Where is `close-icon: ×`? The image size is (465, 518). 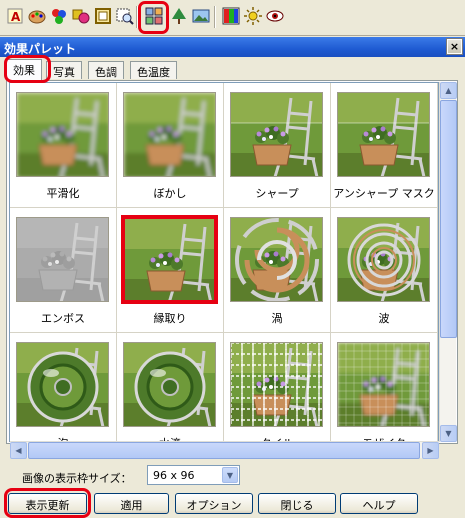 close-icon: × is located at coordinates (454, 46).